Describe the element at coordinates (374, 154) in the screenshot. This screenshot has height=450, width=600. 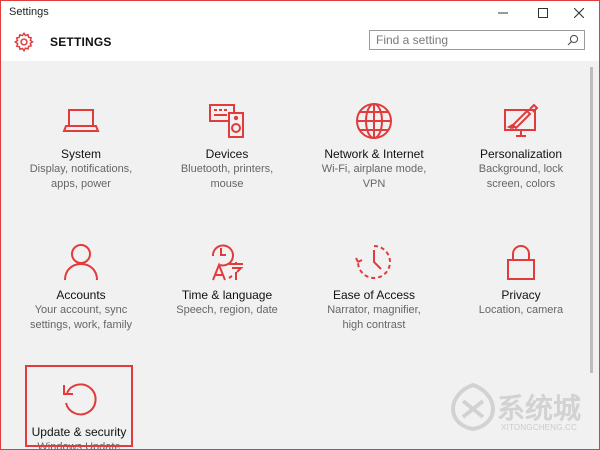
I see `tile-name: Network & Internet` at that location.